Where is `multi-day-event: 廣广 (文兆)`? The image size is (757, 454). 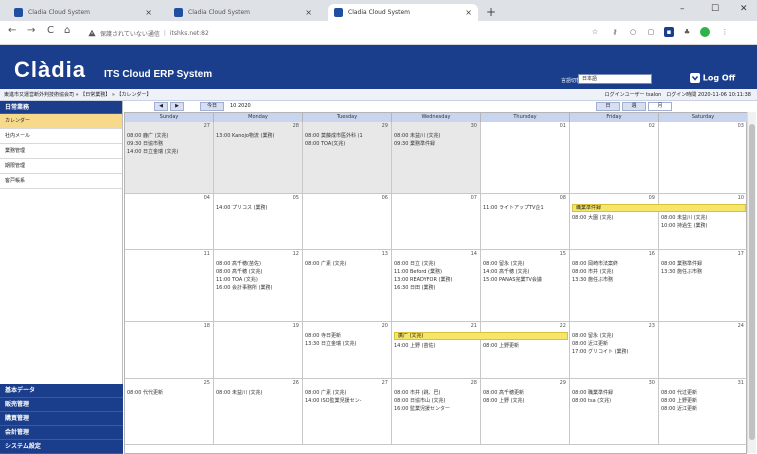
multi-day-event: 廣广 (文兆) is located at coordinates (481, 336).